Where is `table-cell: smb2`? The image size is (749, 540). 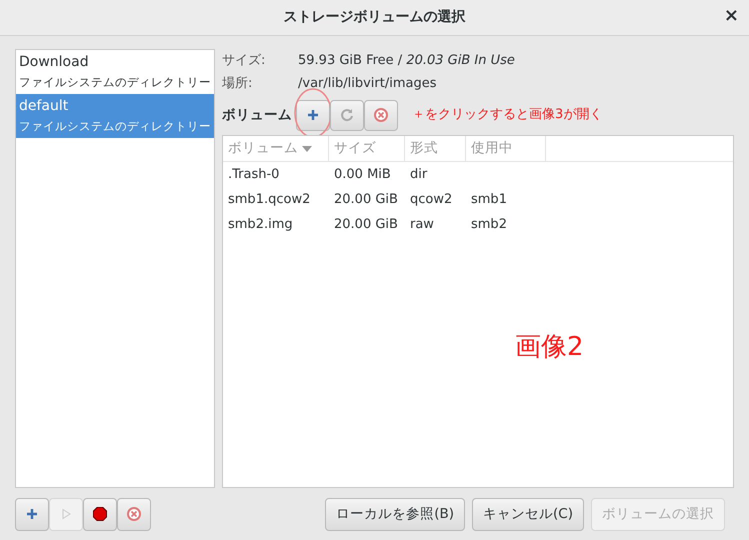 table-cell: smb2 is located at coordinates (489, 224).